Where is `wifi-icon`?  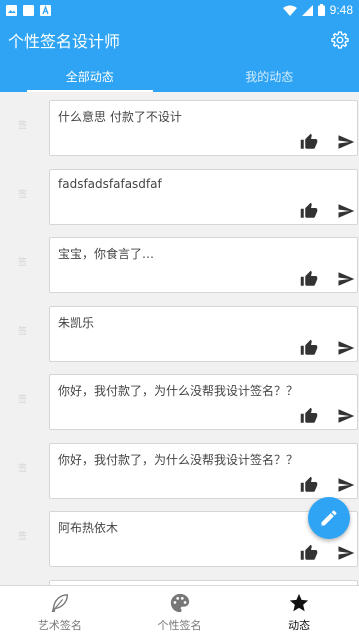 wifi-icon is located at coordinates (289, 10).